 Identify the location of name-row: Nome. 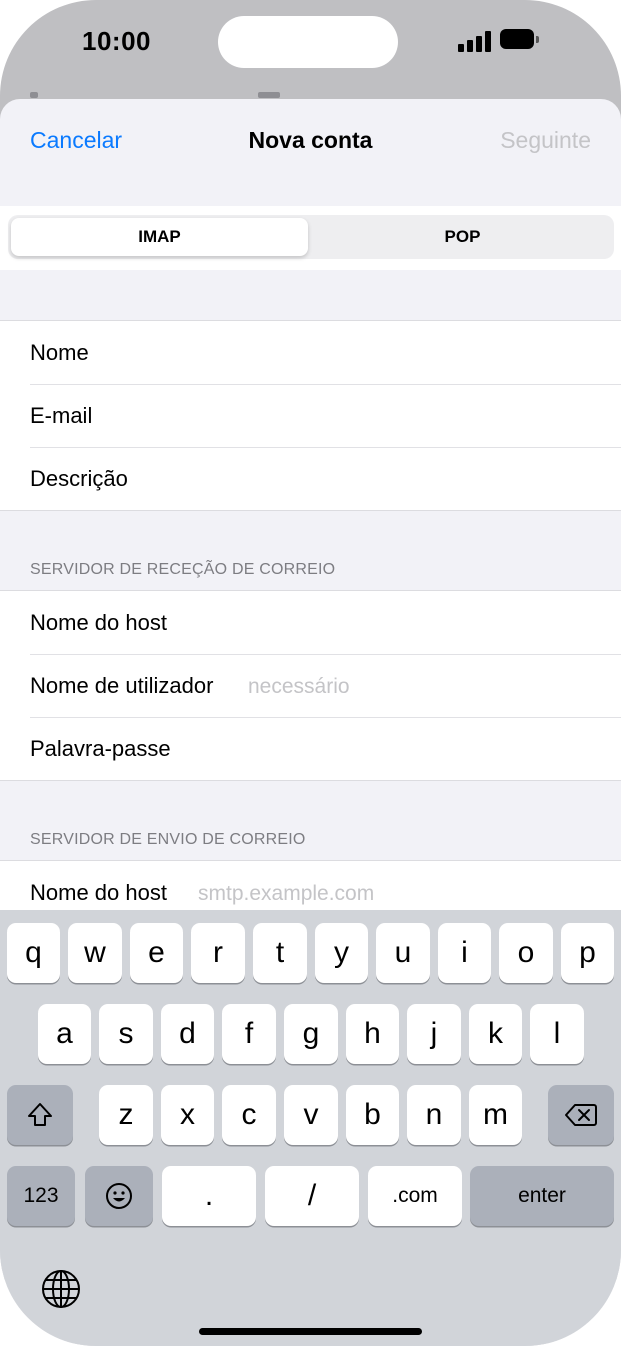
(310, 352).